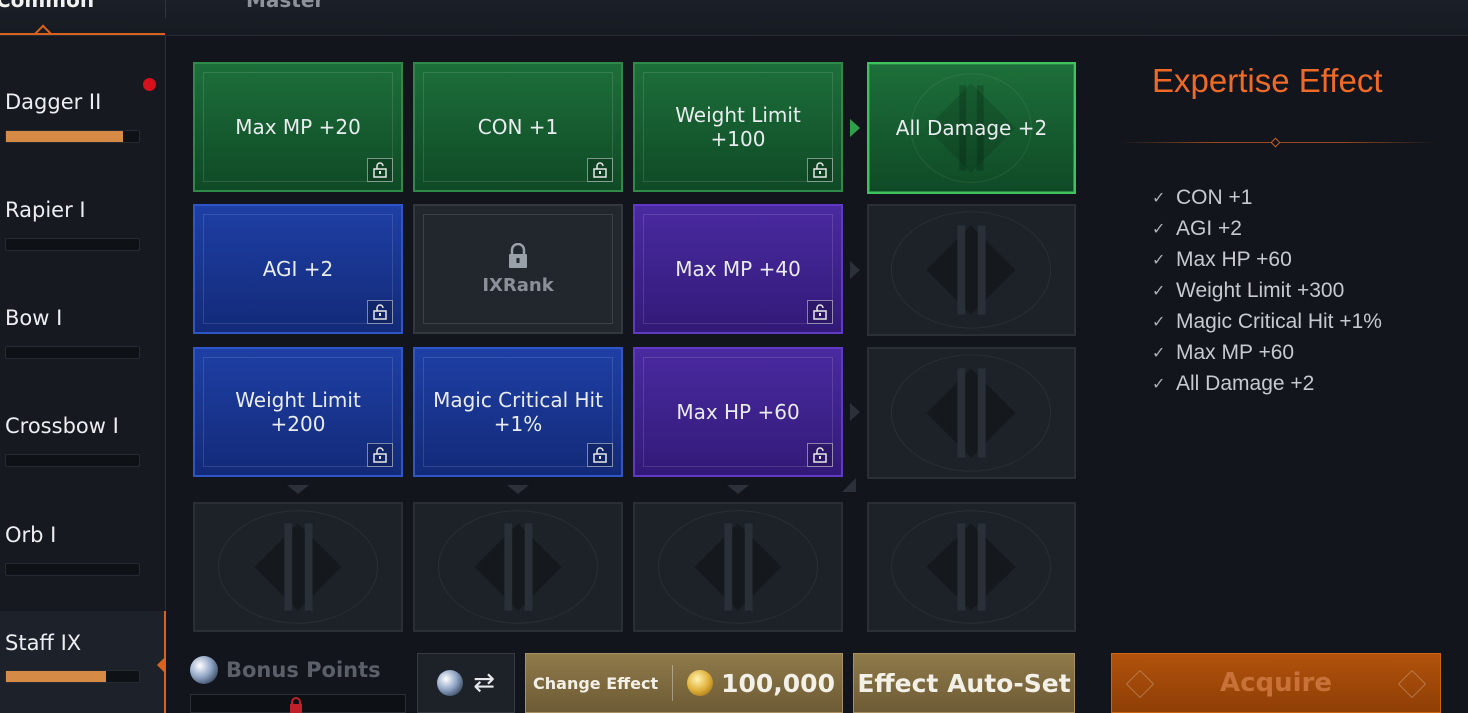 The image size is (1468, 713). I want to click on slot-text: Magic Critical Hit +1%, so click(518, 412).